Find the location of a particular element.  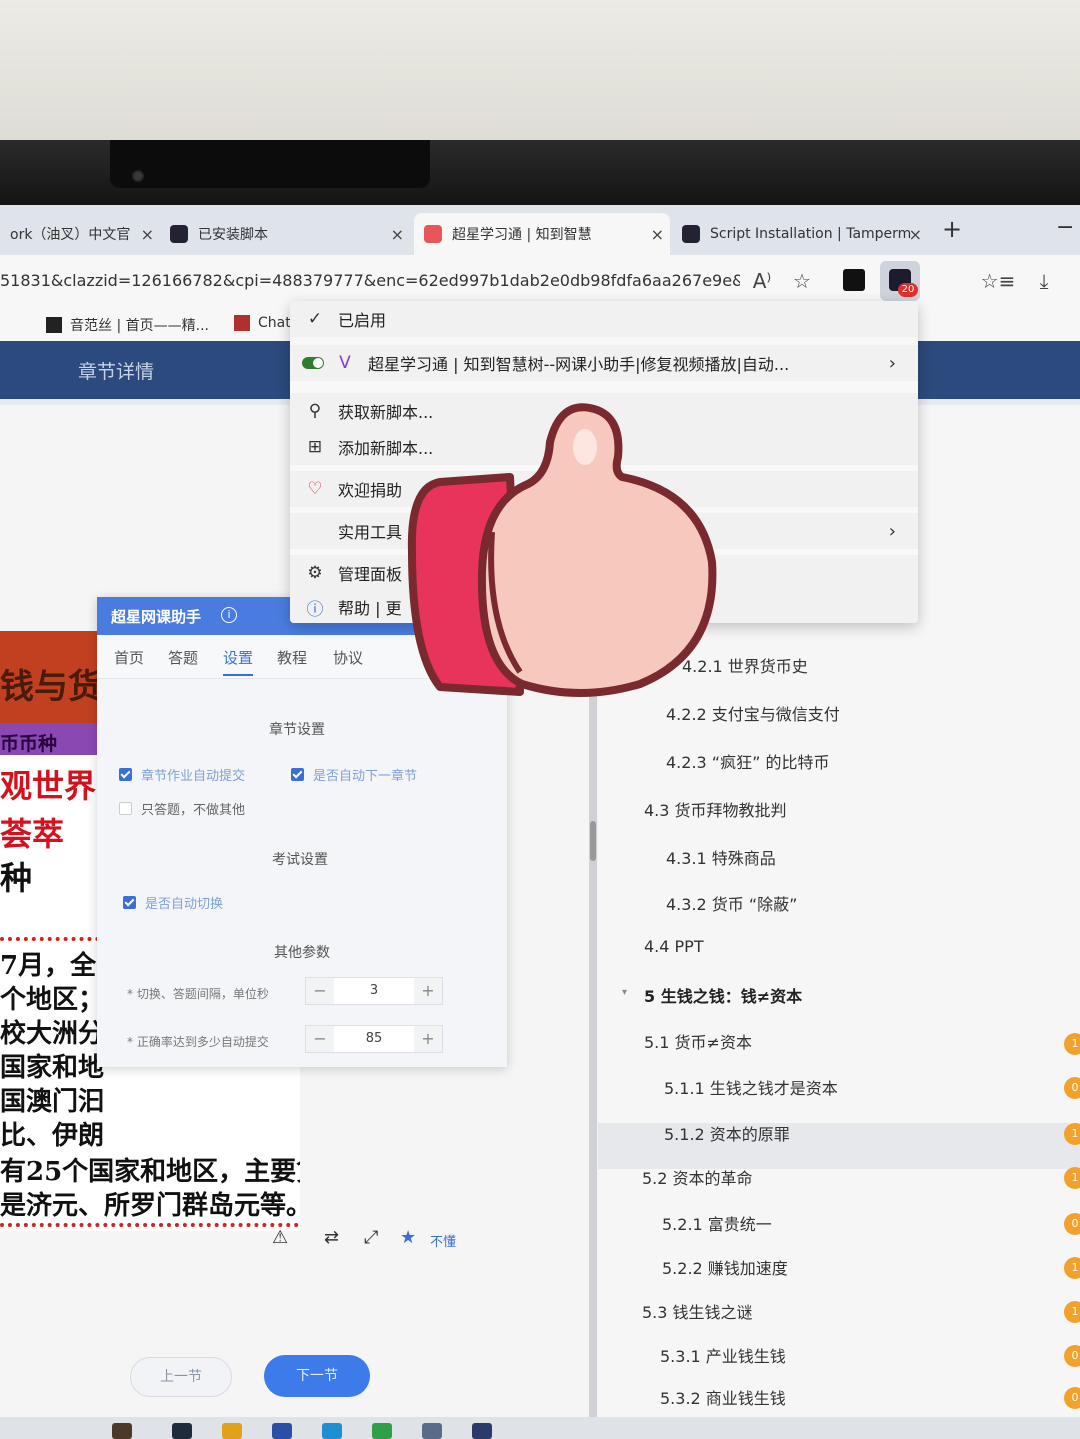

slide-text: 是济元、所罗门群岛元等。 is located at coordinates (150, 1206).